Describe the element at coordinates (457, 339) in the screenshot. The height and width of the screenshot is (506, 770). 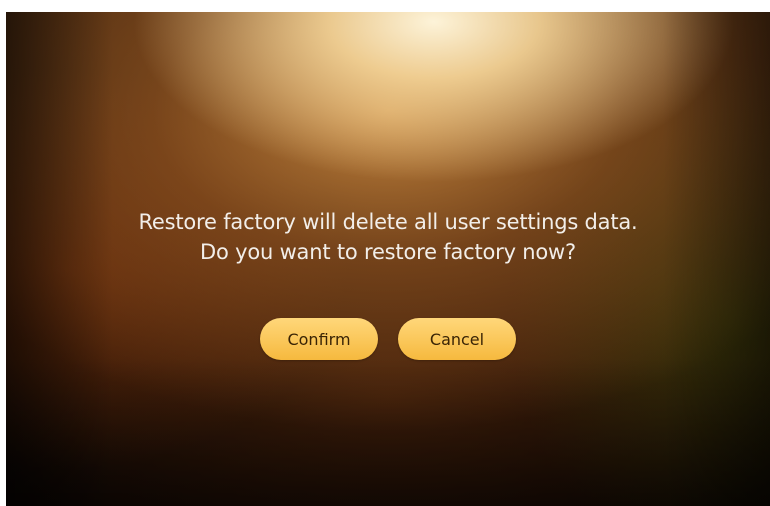
I see `cancel-button: Cancel` at that location.